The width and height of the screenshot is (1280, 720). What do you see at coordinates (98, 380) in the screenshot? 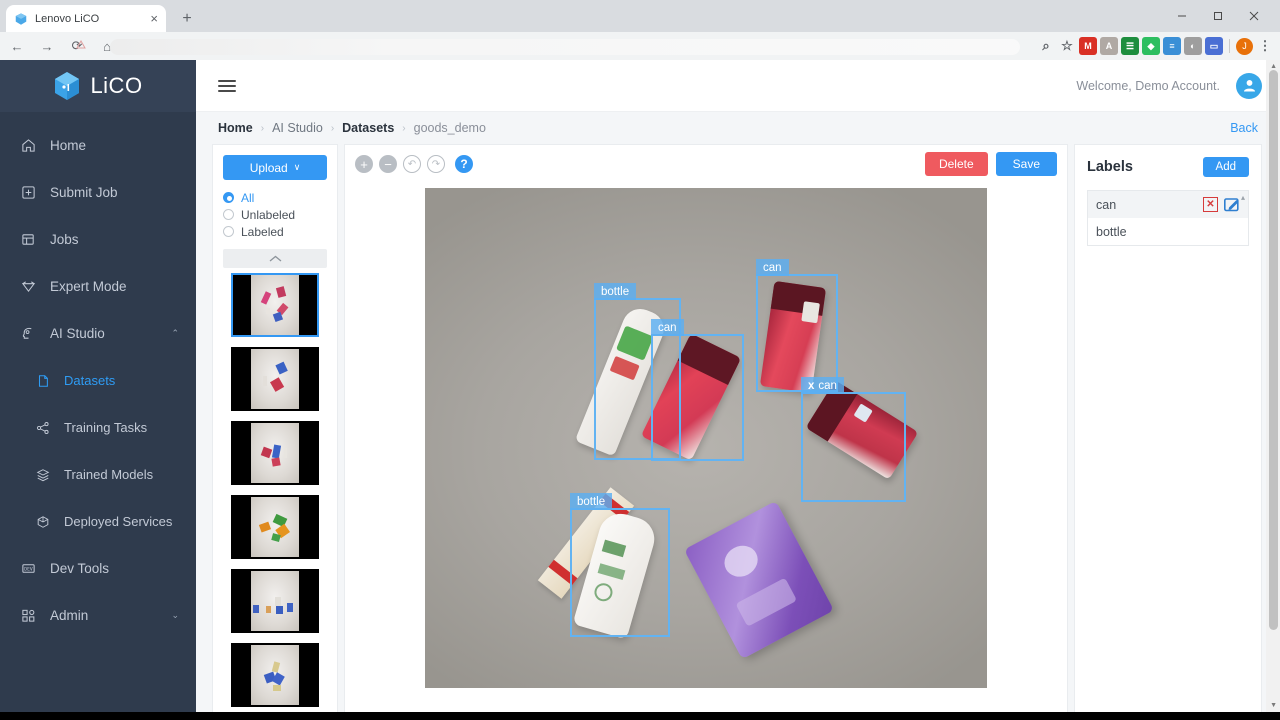
I see `sidebar-item-datasets: Datasets` at bounding box center [98, 380].